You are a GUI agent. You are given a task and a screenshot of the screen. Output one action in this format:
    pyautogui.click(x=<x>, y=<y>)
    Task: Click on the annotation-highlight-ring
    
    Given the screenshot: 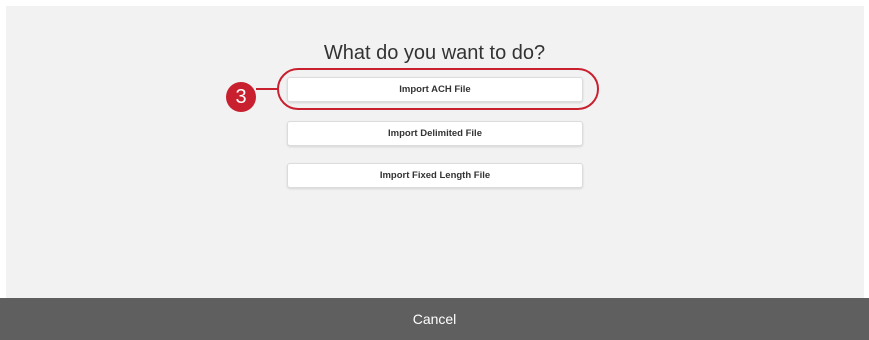 What is the action you would take?
    pyautogui.click(x=438, y=89)
    